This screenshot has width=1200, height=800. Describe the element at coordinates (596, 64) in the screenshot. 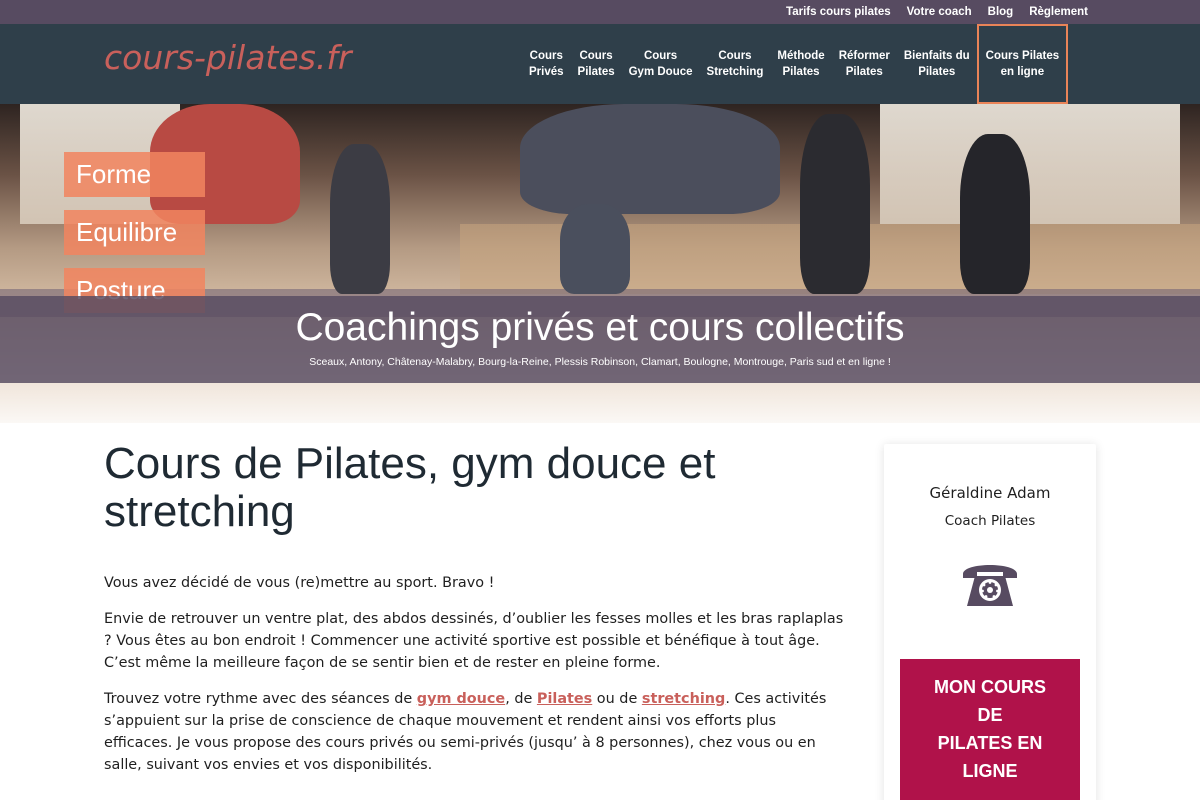

I see `nav-item-cours-pilates: Cours Pilates` at that location.